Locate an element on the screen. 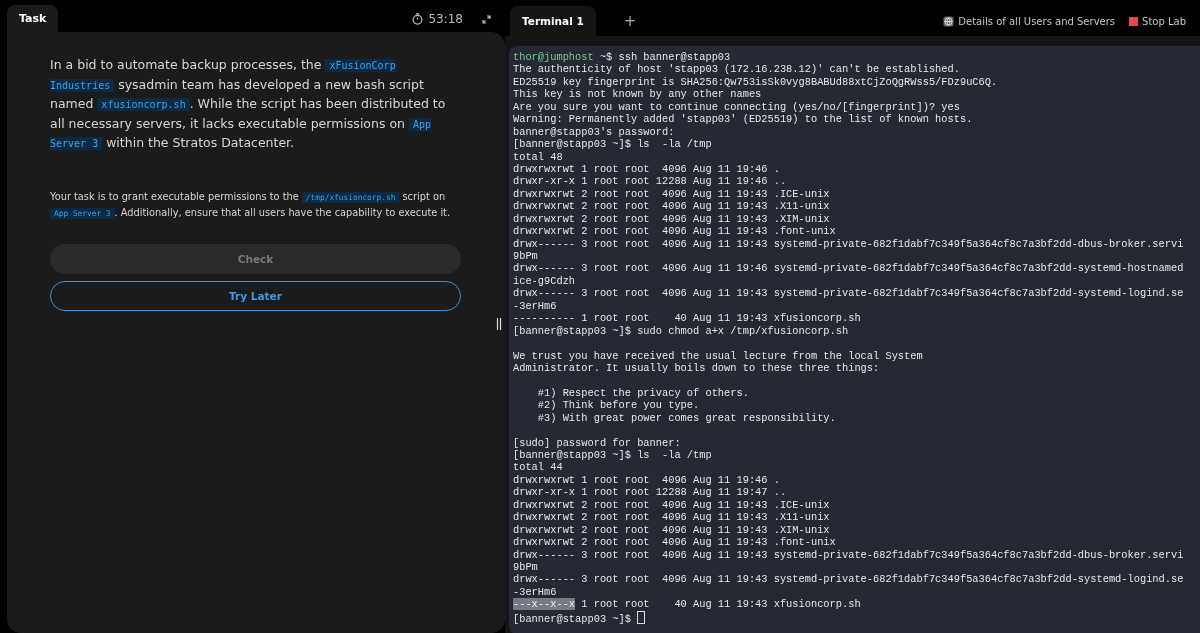 The image size is (1200, 633). globe-icon is located at coordinates (949, 21).